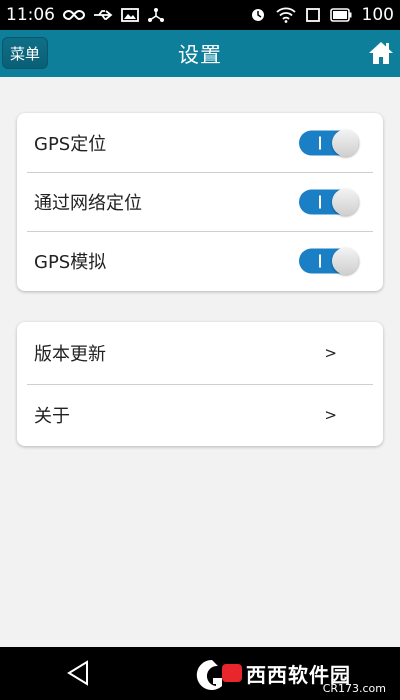  Describe the element at coordinates (74, 15) in the screenshot. I see `infinity-icon` at that location.